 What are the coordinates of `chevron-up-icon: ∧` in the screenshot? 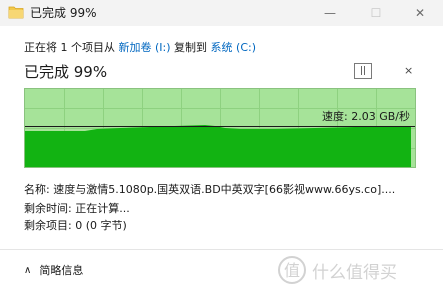 It's located at (28, 270).